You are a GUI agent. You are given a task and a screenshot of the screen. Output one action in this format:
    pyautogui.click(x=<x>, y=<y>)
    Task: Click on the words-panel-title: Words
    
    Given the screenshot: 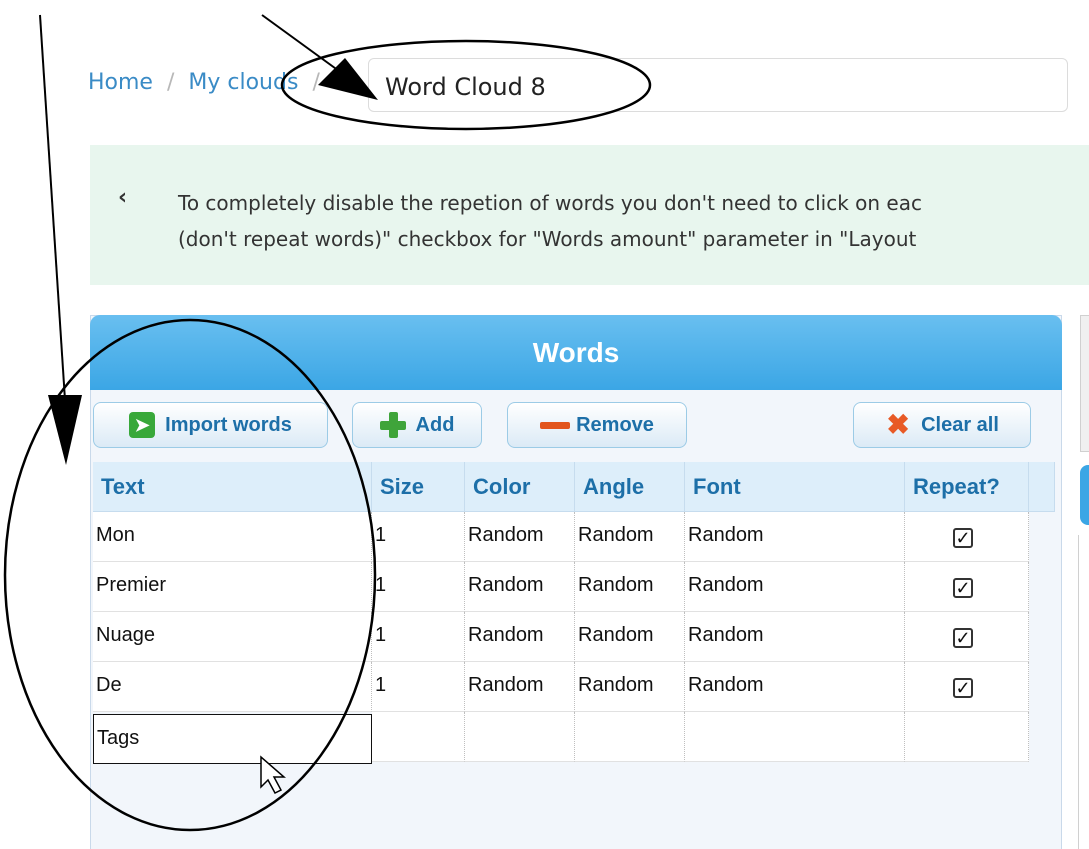 What is the action you would take?
    pyautogui.click(x=576, y=352)
    